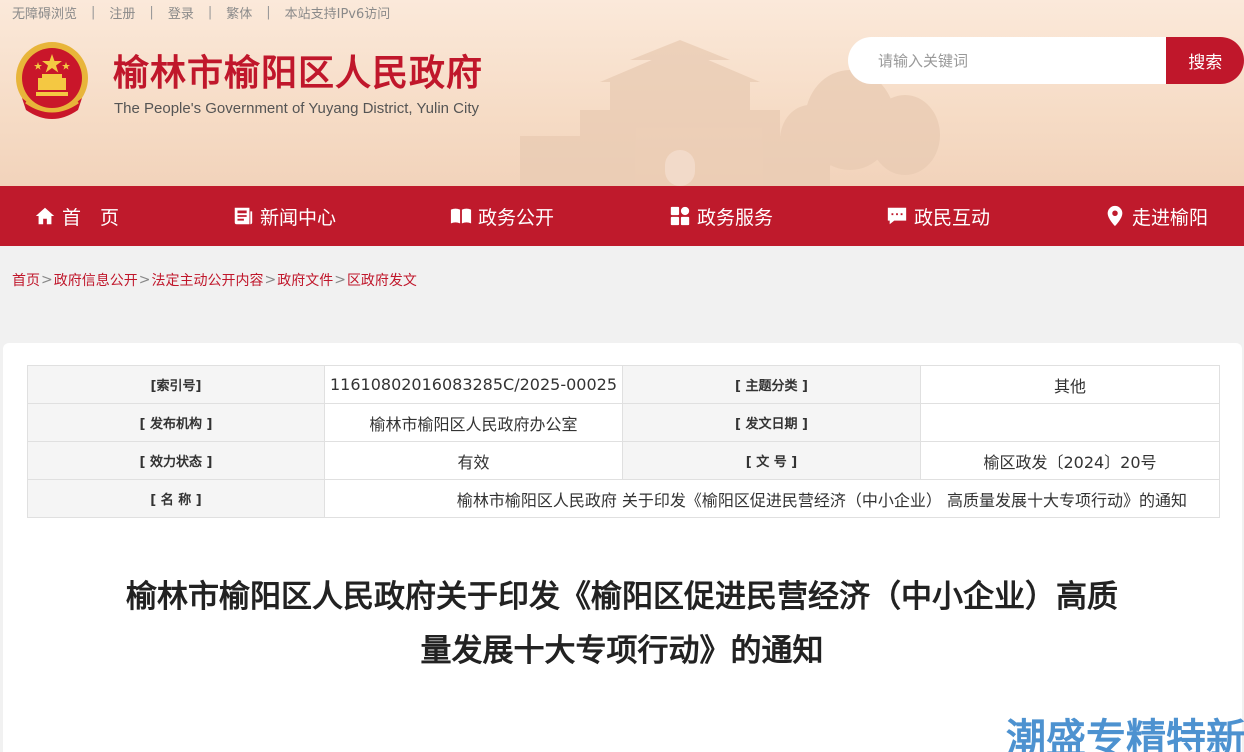 The image size is (1244, 752). What do you see at coordinates (897, 216) in the screenshot?
I see `chat-icon` at bounding box center [897, 216].